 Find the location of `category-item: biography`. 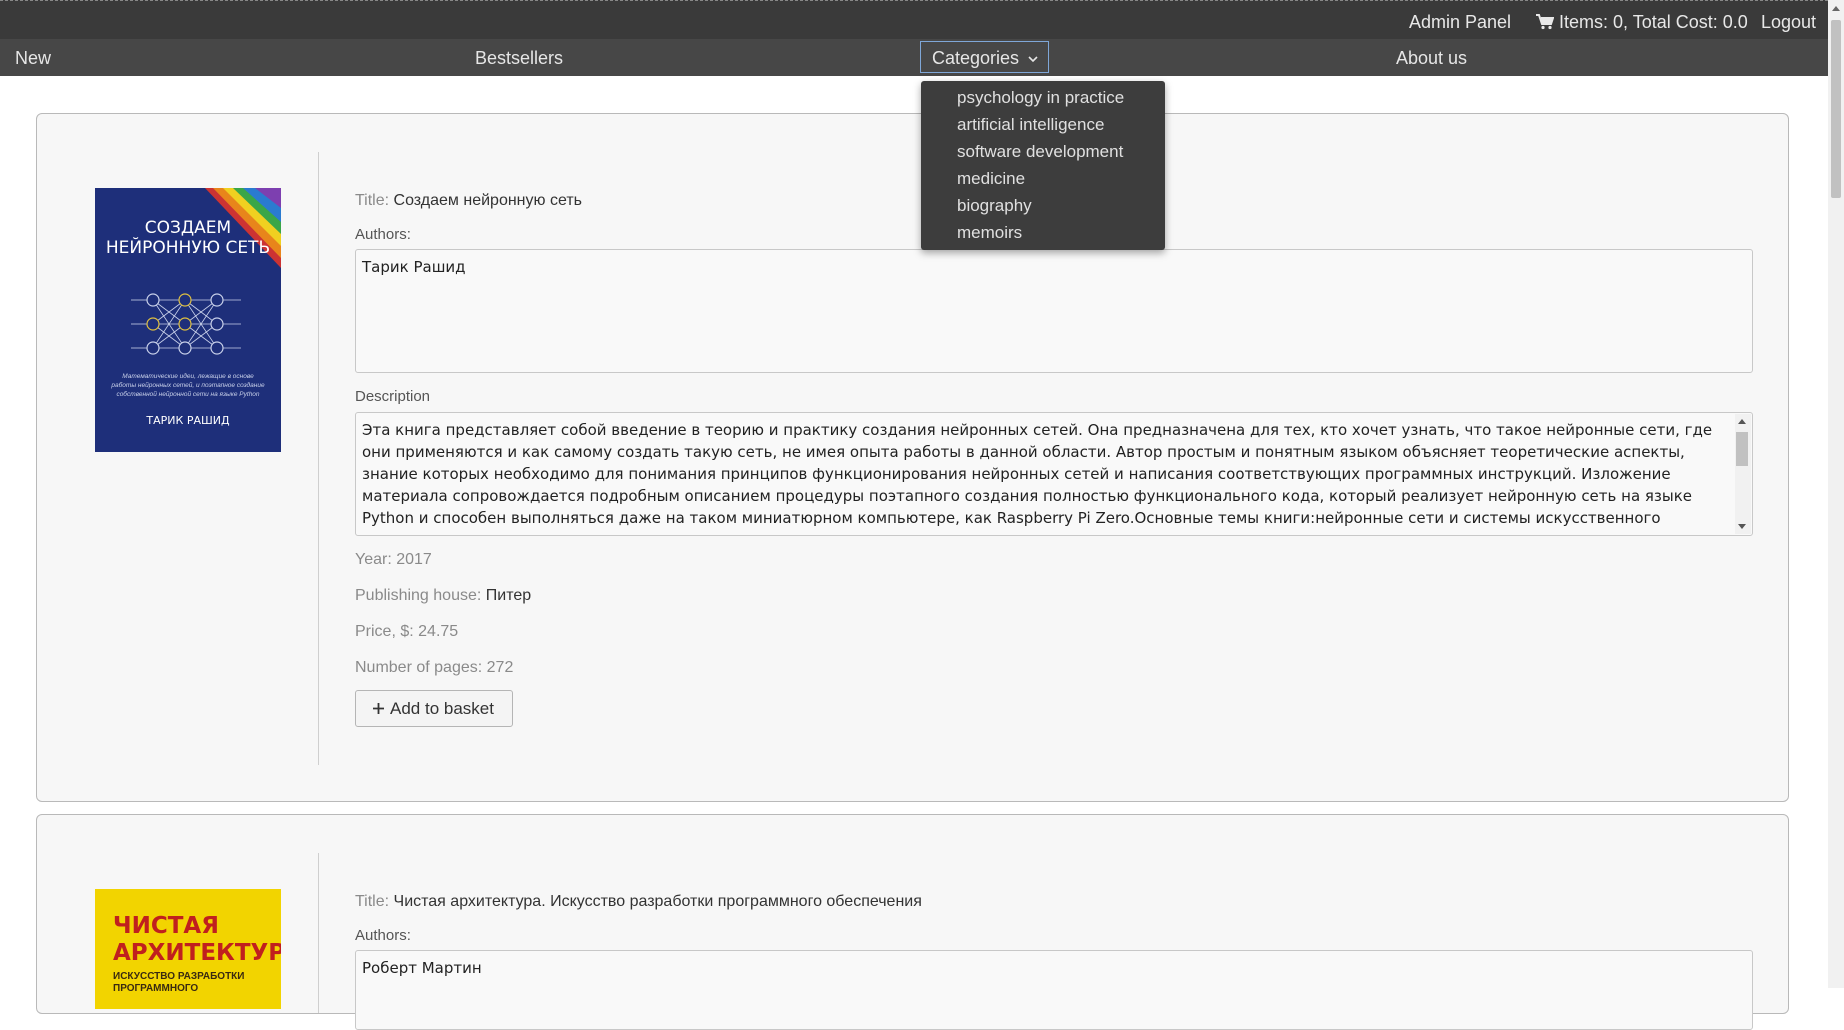

category-item: biography is located at coordinates (994, 206).